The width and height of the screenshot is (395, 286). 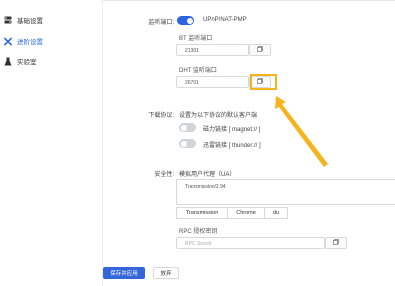 What do you see at coordinates (44, 20) in the screenshot?
I see `sidebar-item-basic-settings: 基础设置` at bounding box center [44, 20].